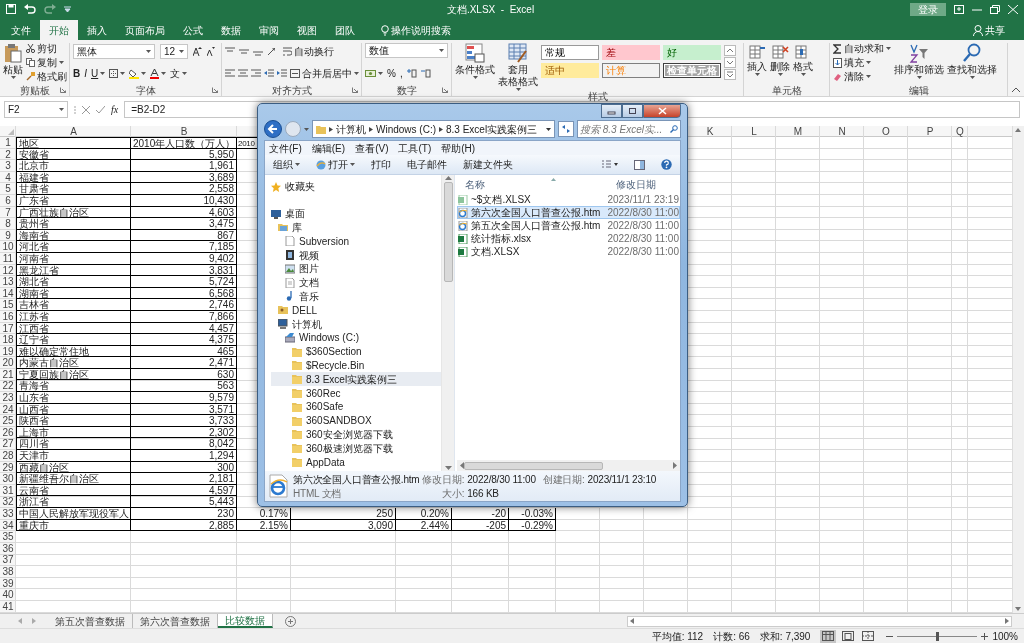 Image resolution: width=1024 pixels, height=643 pixels. Describe the element at coordinates (13, 63) in the screenshot. I see `paste-button: 粘贴` at that location.